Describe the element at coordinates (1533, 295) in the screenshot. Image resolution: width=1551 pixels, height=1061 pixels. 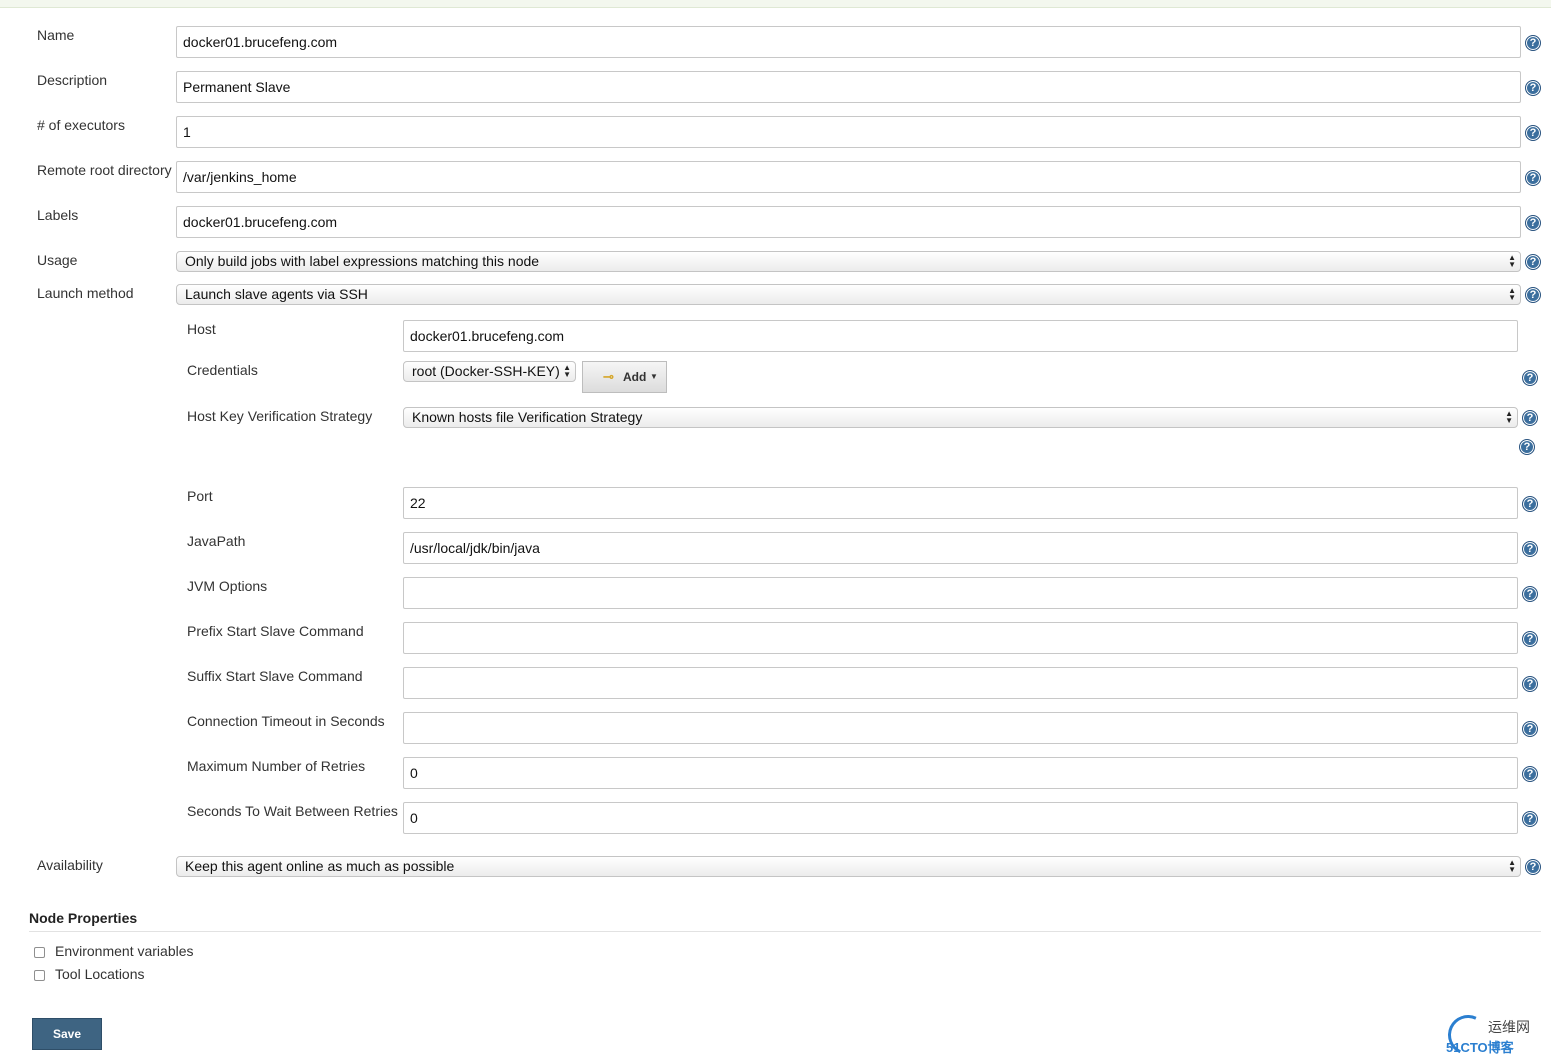
I see `launch-method-help-icon: ?` at that location.